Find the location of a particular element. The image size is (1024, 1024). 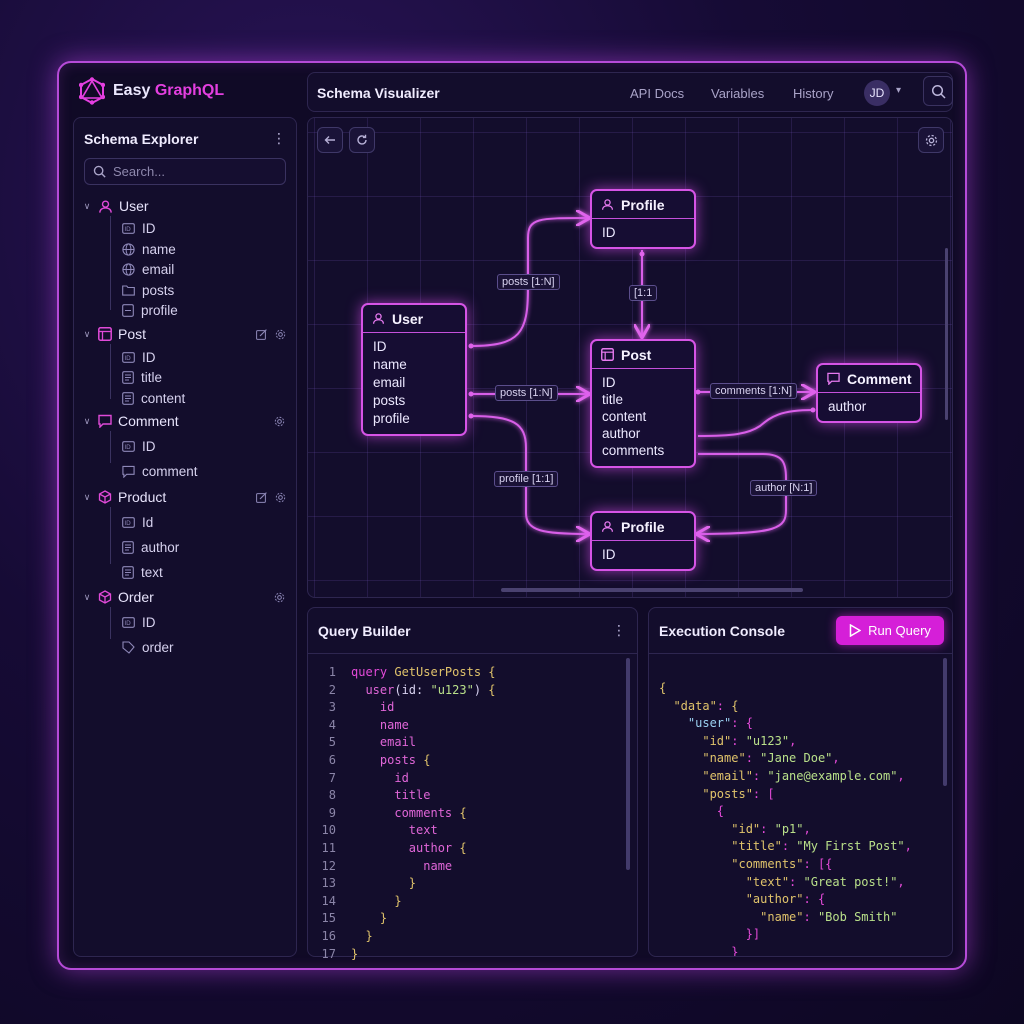

query-editor-scrollbar is located at coordinates (628, 764).